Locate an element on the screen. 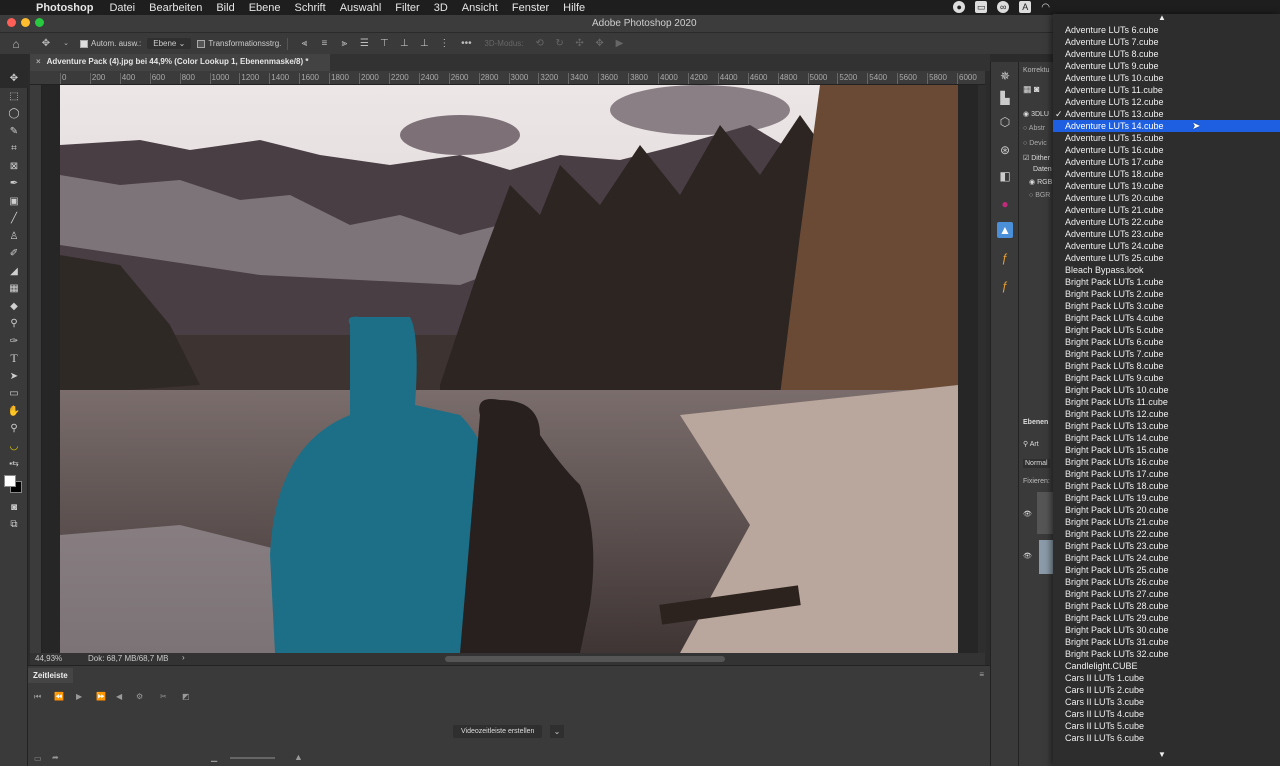  rgb-radio: ◉ RGB is located at coordinates (1040, 182).